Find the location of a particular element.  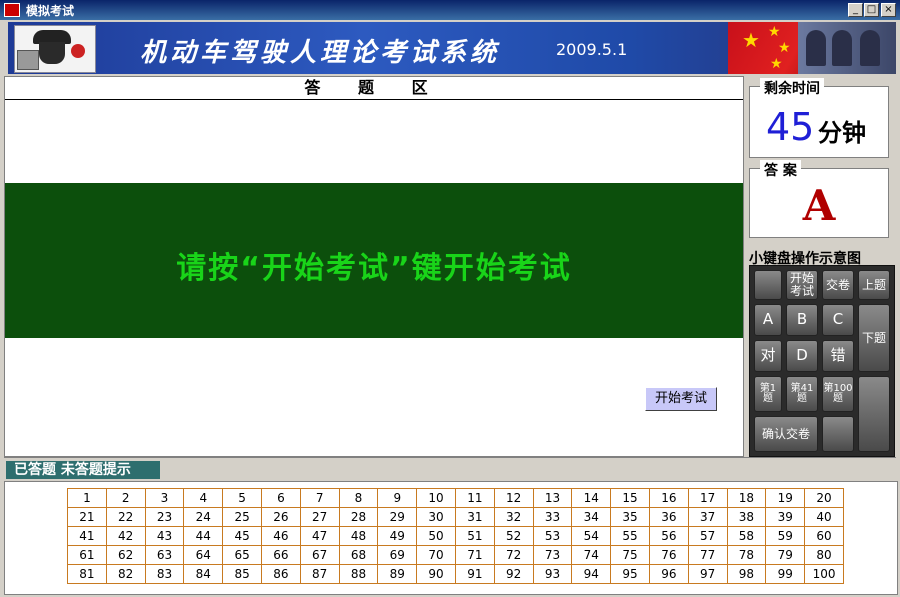

question-number-cell: 58 is located at coordinates (746, 536).